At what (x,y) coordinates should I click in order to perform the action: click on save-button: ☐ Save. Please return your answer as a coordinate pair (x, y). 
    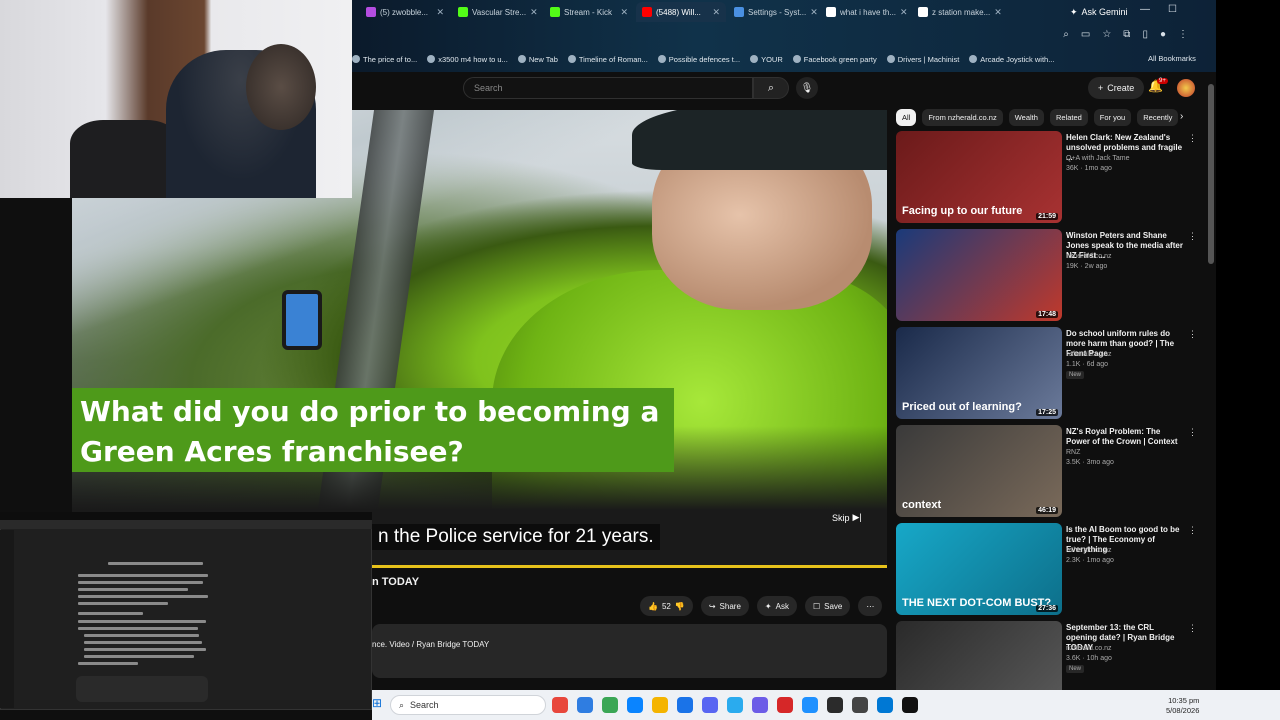
    Looking at the image, I should click on (827, 606).